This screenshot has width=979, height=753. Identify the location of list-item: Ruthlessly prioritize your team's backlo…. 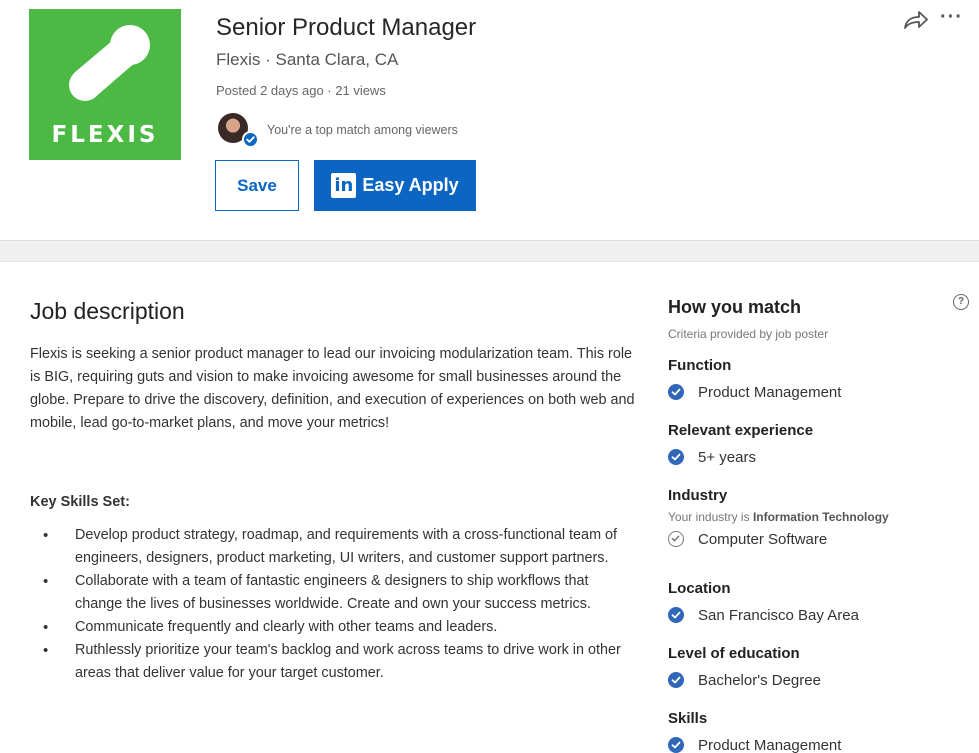
(330, 662).